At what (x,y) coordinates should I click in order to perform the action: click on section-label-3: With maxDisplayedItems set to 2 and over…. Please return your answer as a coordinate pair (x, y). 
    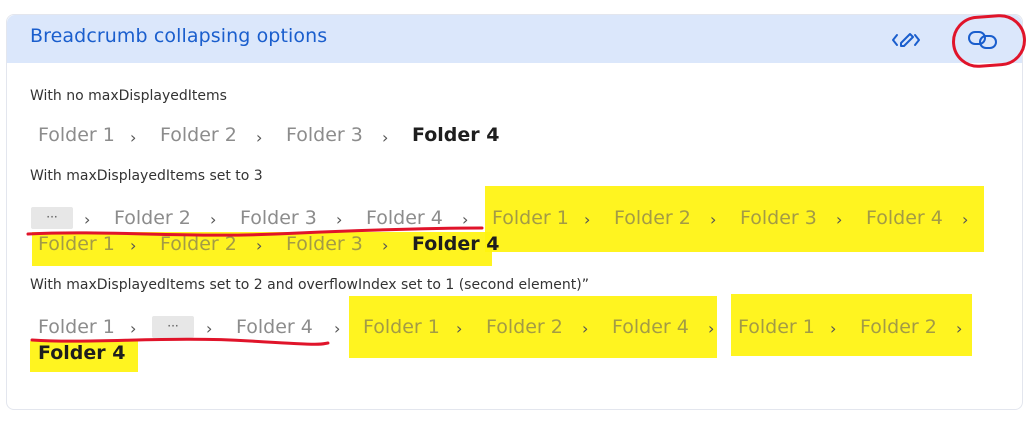
    Looking at the image, I should click on (309, 285).